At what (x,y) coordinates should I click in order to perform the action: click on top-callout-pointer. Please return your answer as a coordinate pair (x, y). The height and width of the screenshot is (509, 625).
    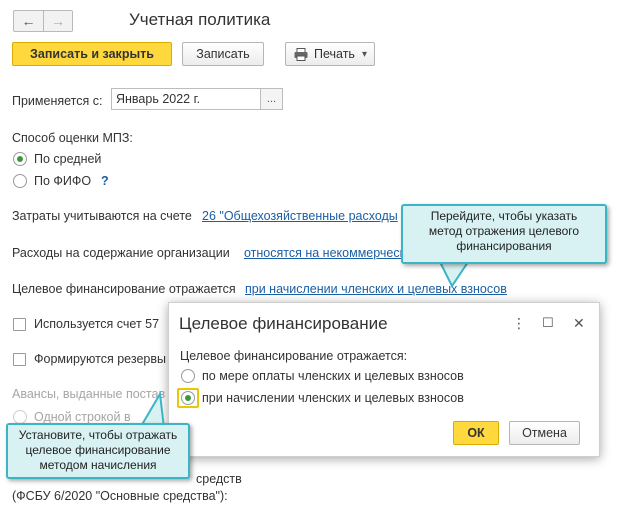
    Looking at the image, I should click on (454, 274).